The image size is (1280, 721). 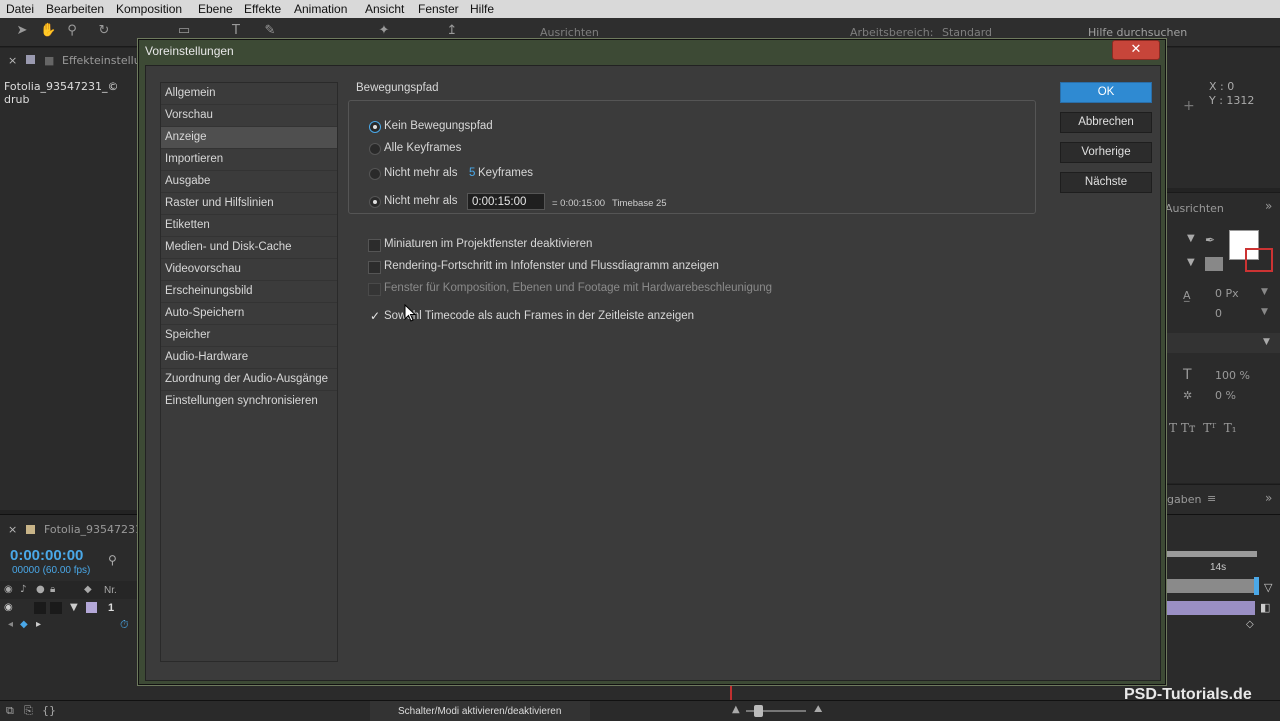 What do you see at coordinates (1191, 262) in the screenshot?
I see `style-dropdown-arrow-icon: ▼` at bounding box center [1191, 262].